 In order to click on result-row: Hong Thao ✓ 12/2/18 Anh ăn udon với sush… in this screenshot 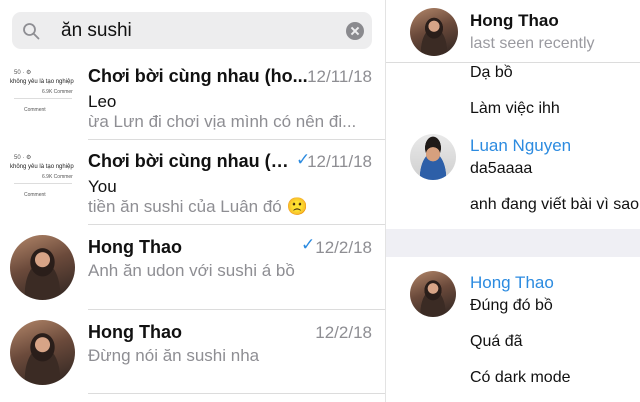, I will do `click(192, 267)`.